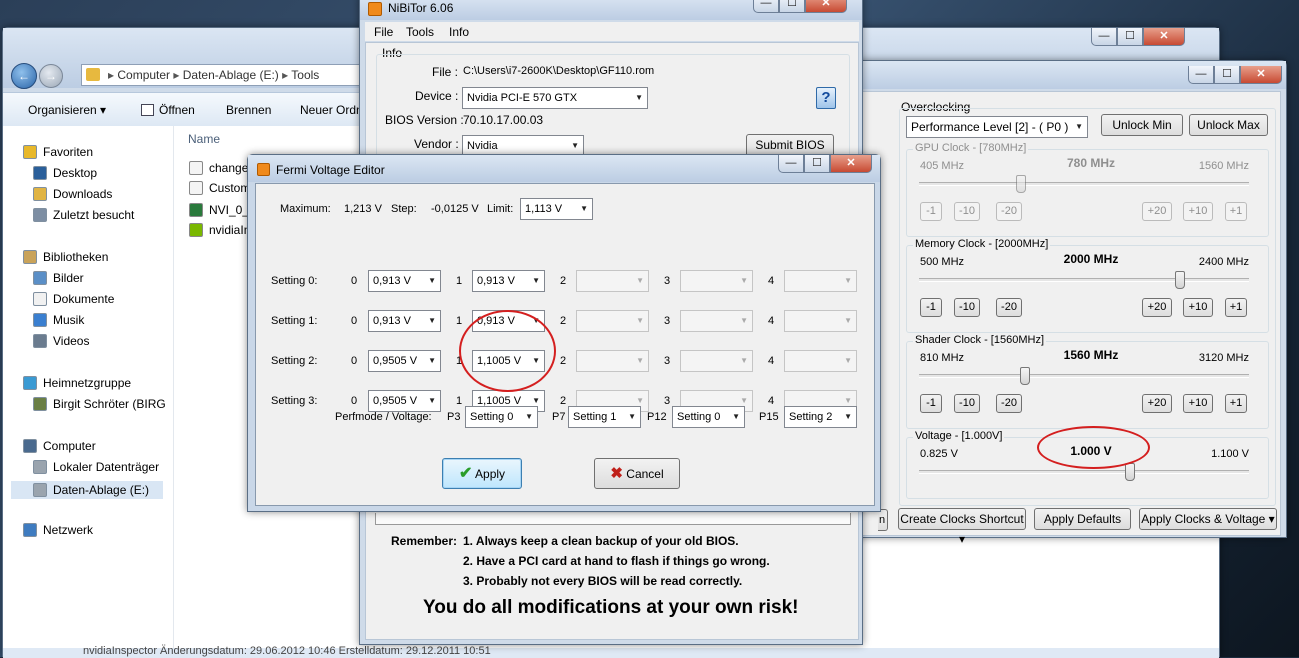 This screenshot has width=1299, height=658. Describe the element at coordinates (931, 403) in the screenshot. I see `shader-step-button: -1` at that location.